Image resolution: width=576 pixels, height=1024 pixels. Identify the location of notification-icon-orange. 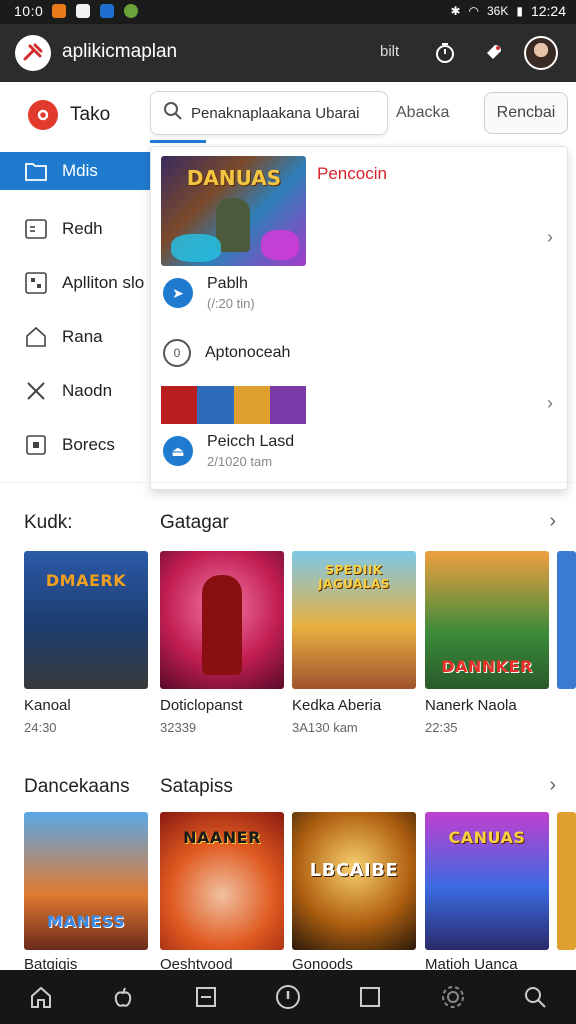
(59, 11).